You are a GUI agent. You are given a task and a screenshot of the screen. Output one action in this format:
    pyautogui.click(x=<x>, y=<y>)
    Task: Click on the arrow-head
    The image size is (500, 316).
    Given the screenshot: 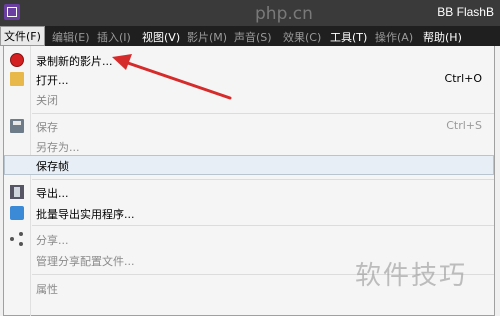 What is the action you would take?
    pyautogui.click(x=122, y=62)
    